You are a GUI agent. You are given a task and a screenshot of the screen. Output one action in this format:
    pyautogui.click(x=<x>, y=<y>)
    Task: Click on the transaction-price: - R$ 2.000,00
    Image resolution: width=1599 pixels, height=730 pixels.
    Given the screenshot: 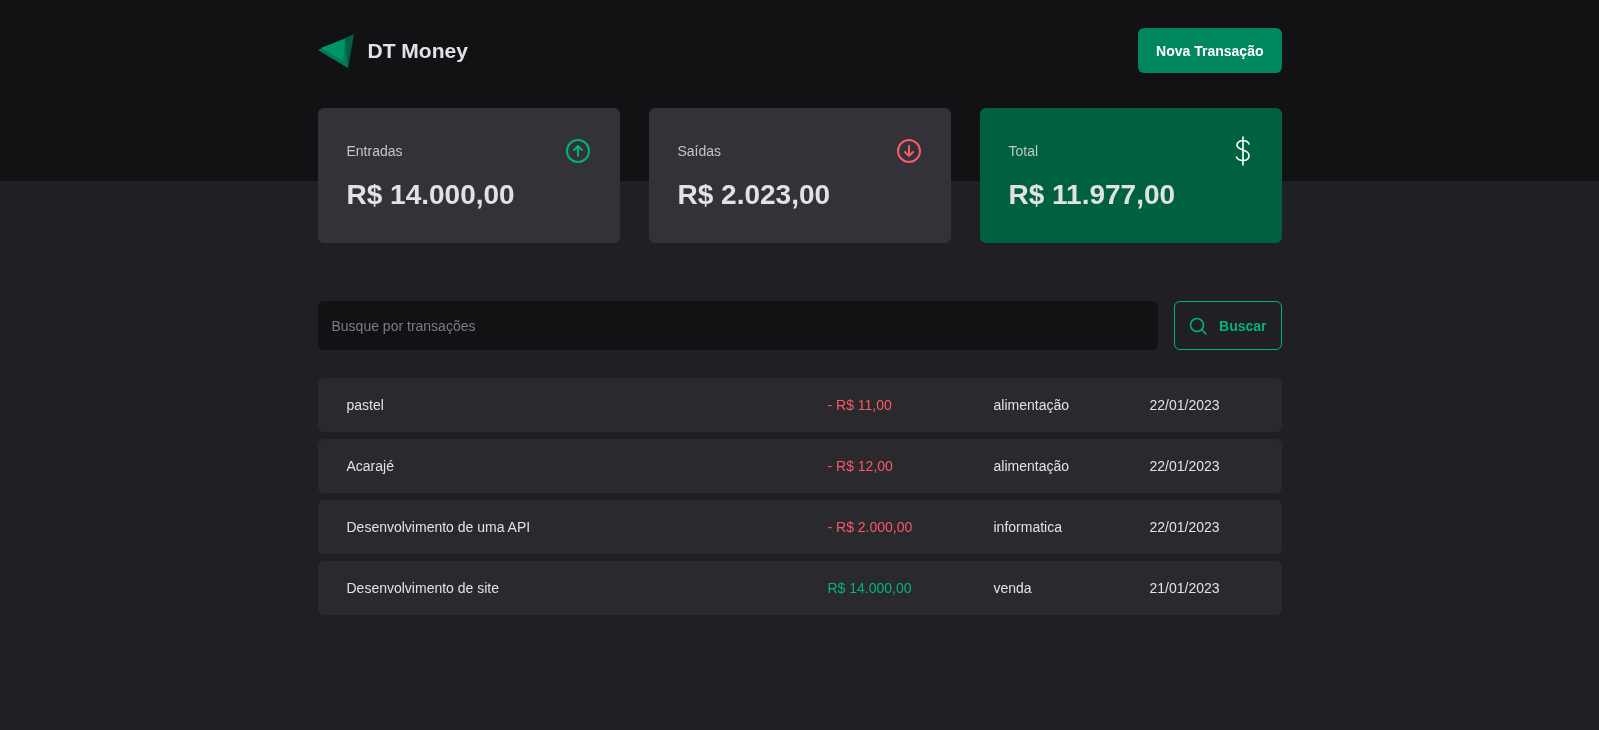 What is the action you would take?
    pyautogui.click(x=870, y=527)
    